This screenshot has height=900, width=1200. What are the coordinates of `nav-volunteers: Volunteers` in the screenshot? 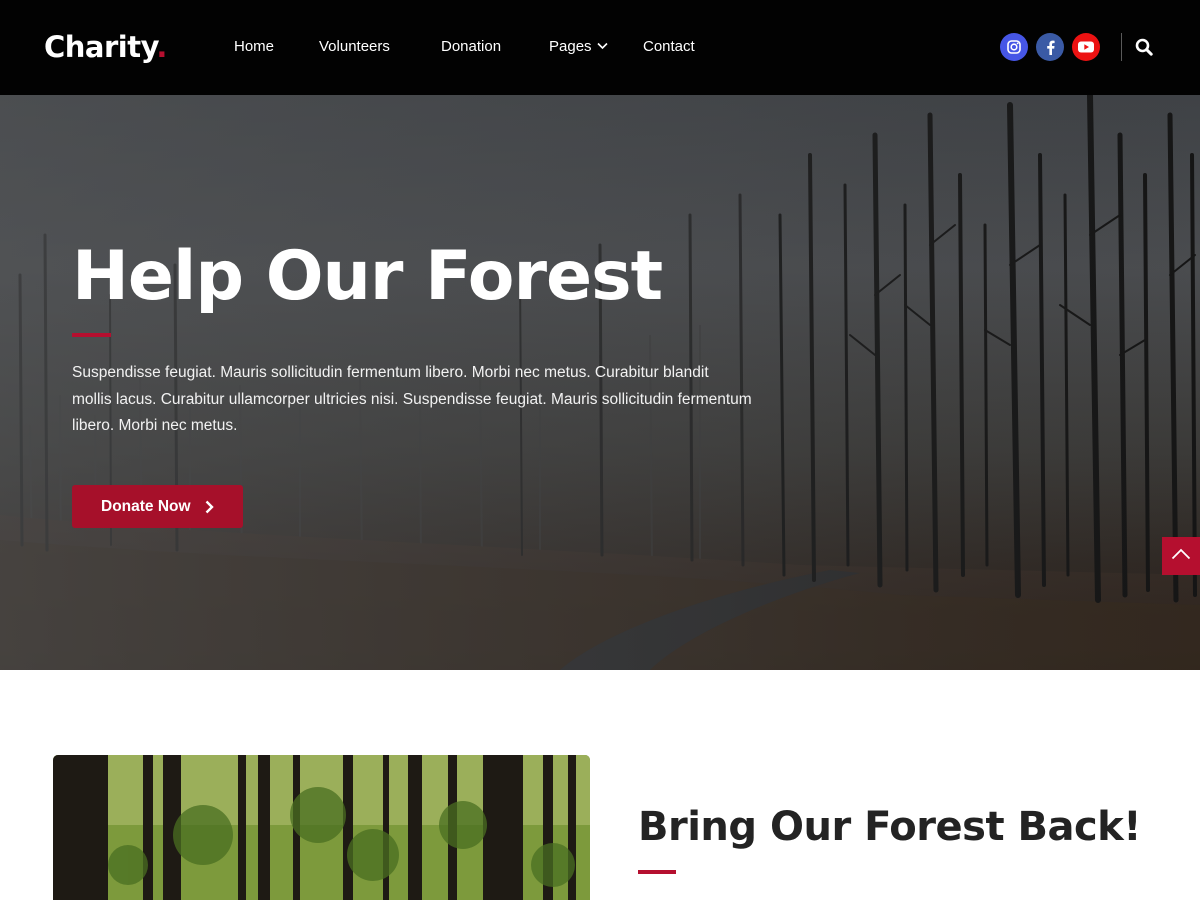 It's located at (354, 47).